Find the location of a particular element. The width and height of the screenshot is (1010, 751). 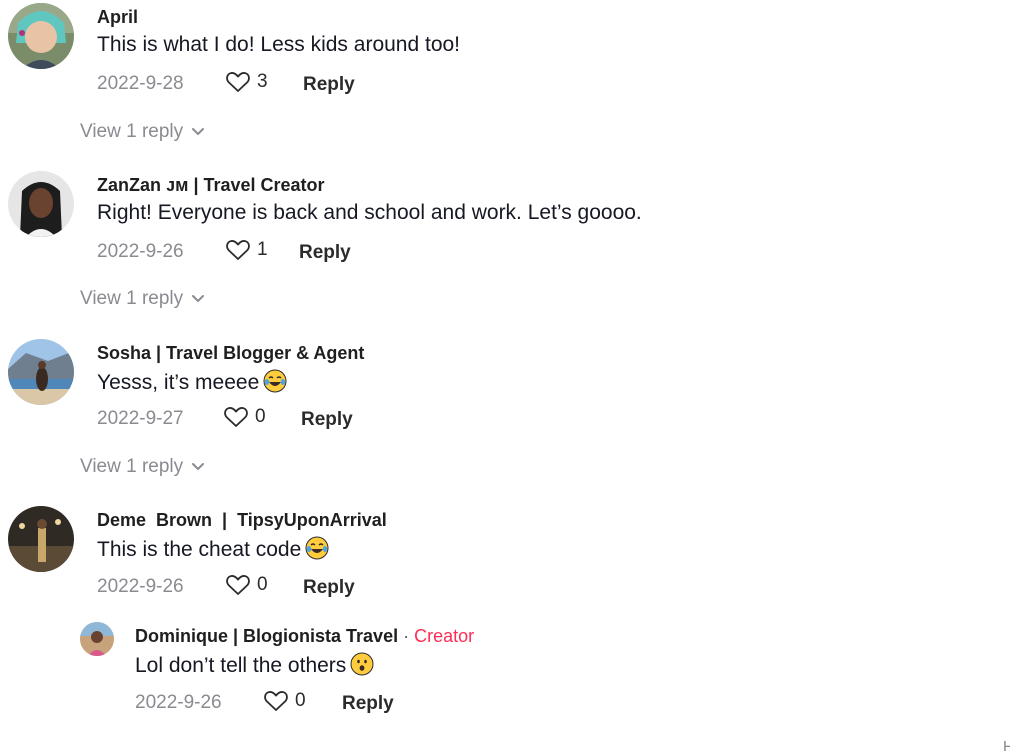

username: Sosha | Travel Blogger & Agent is located at coordinates (230, 353).